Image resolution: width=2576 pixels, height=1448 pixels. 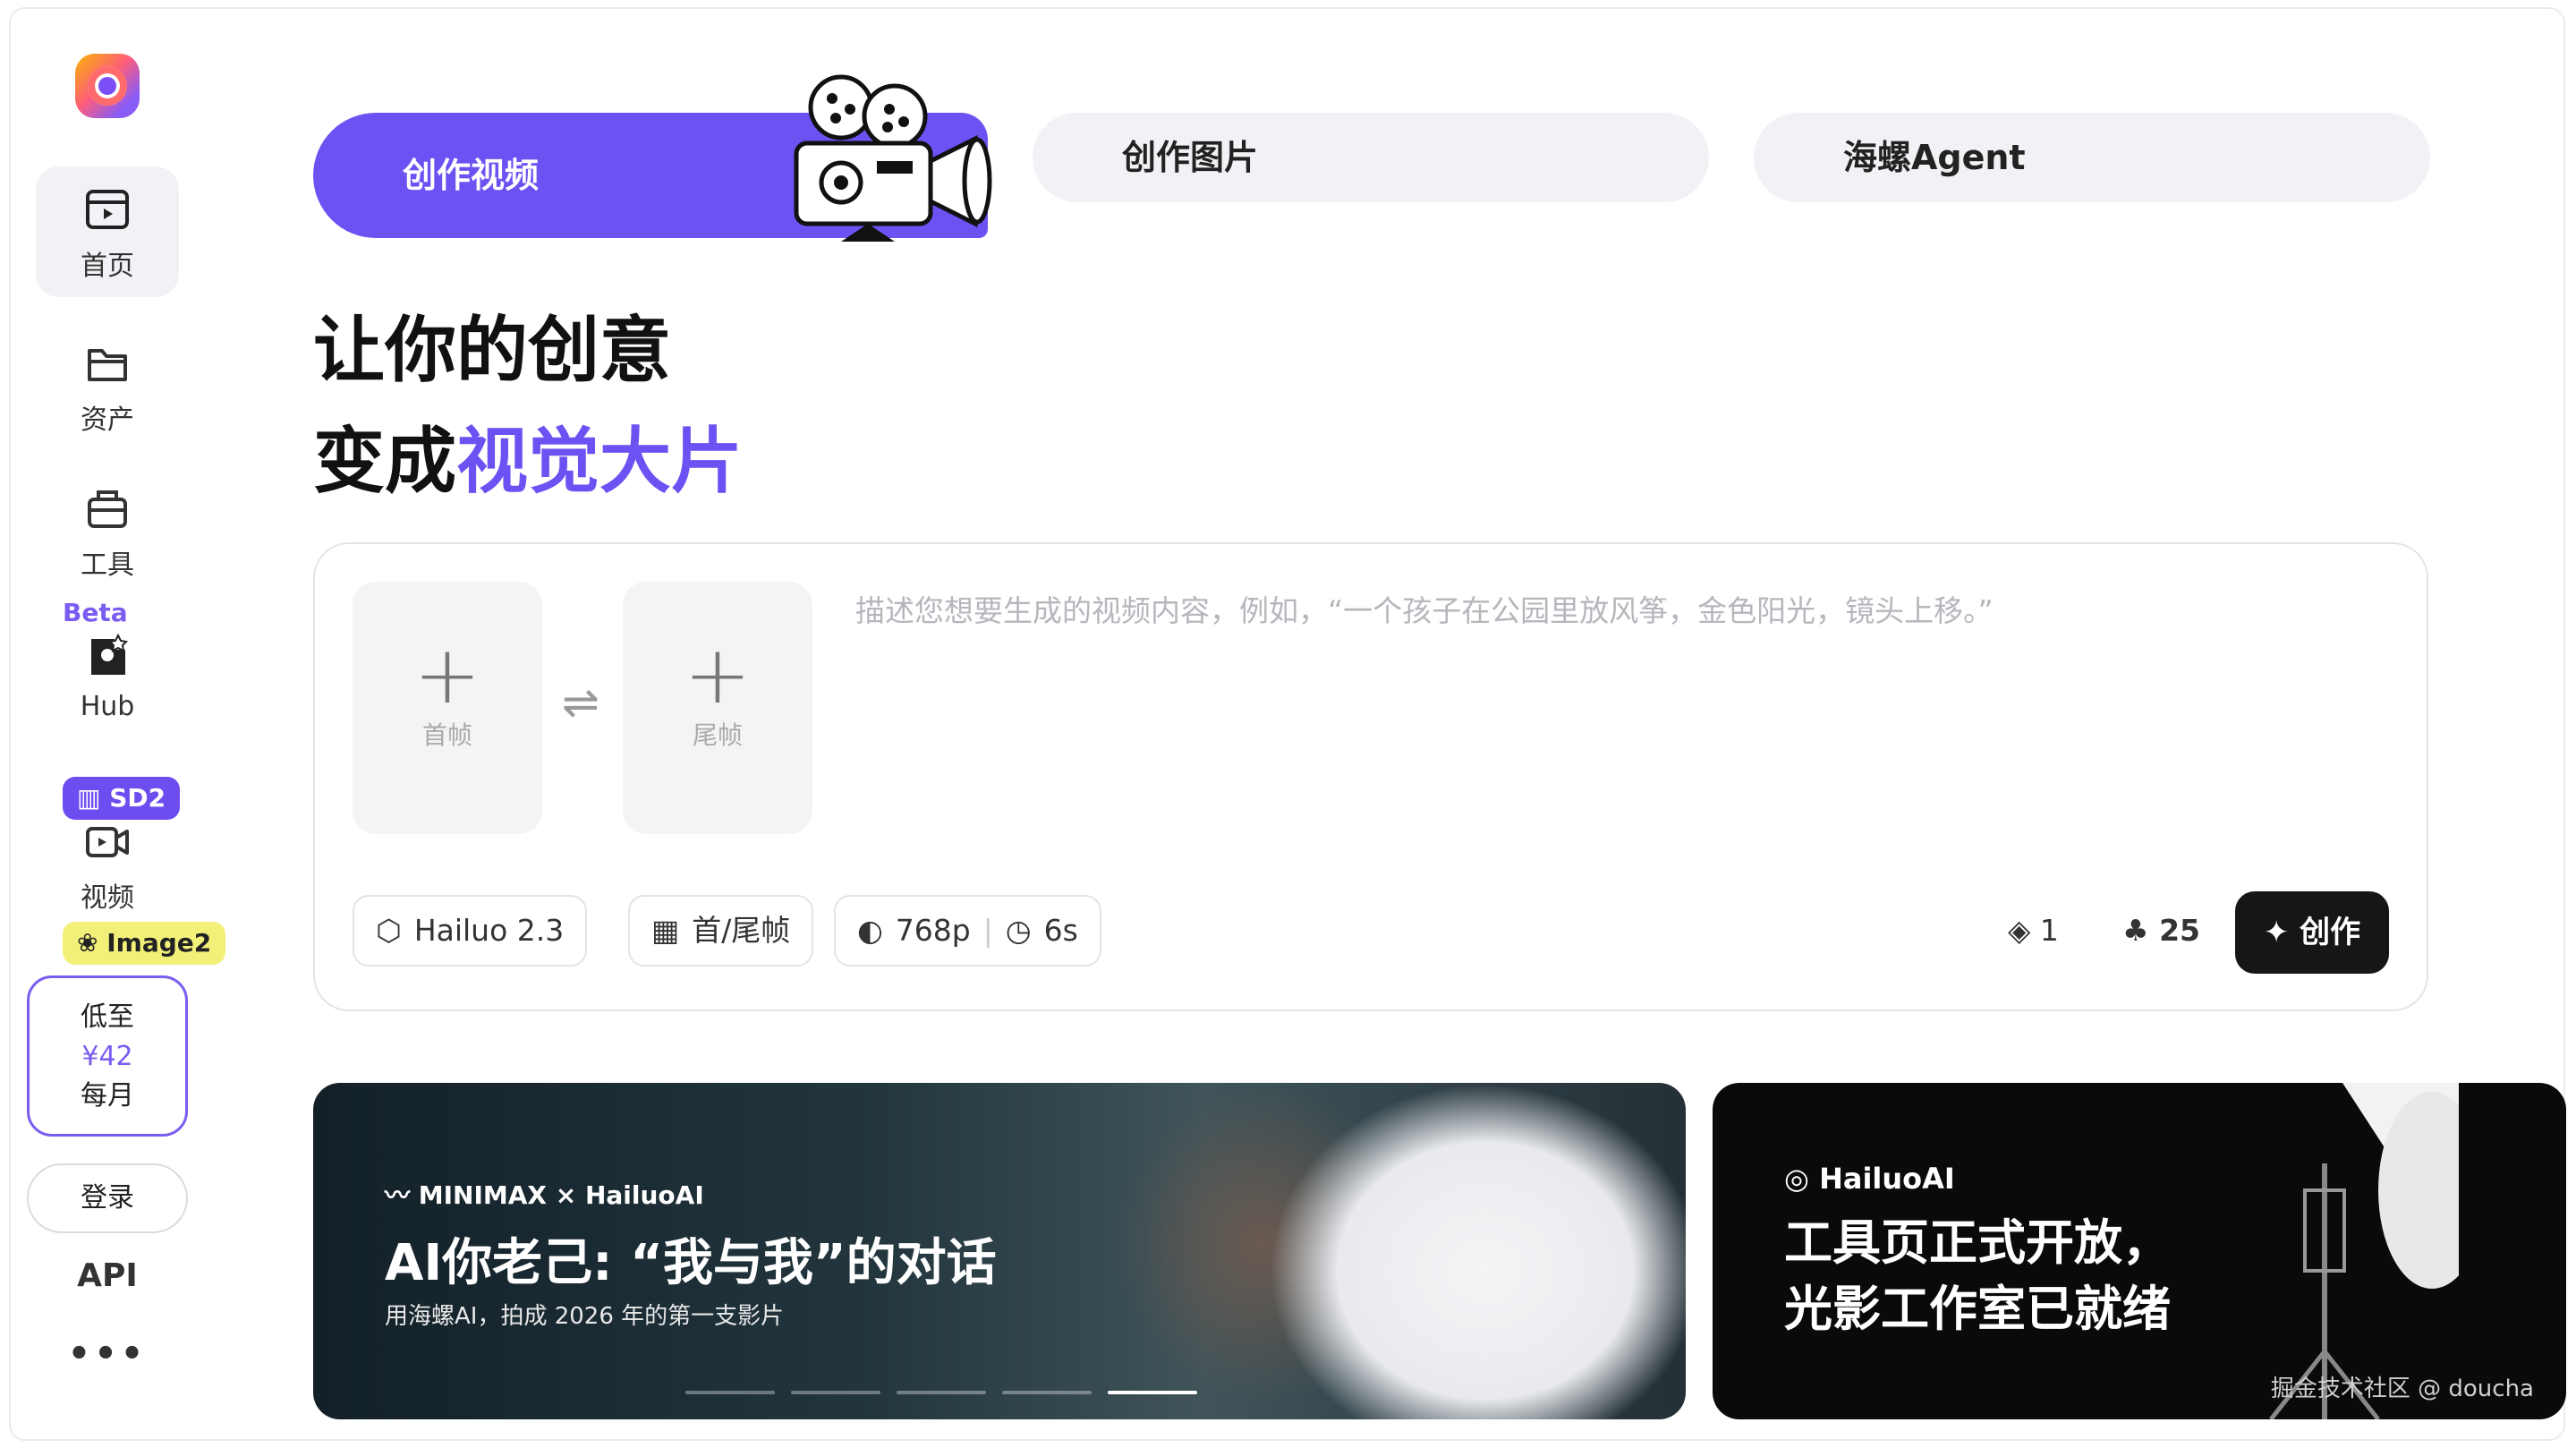 I want to click on layers-icon: ◈, so click(x=2019, y=930).